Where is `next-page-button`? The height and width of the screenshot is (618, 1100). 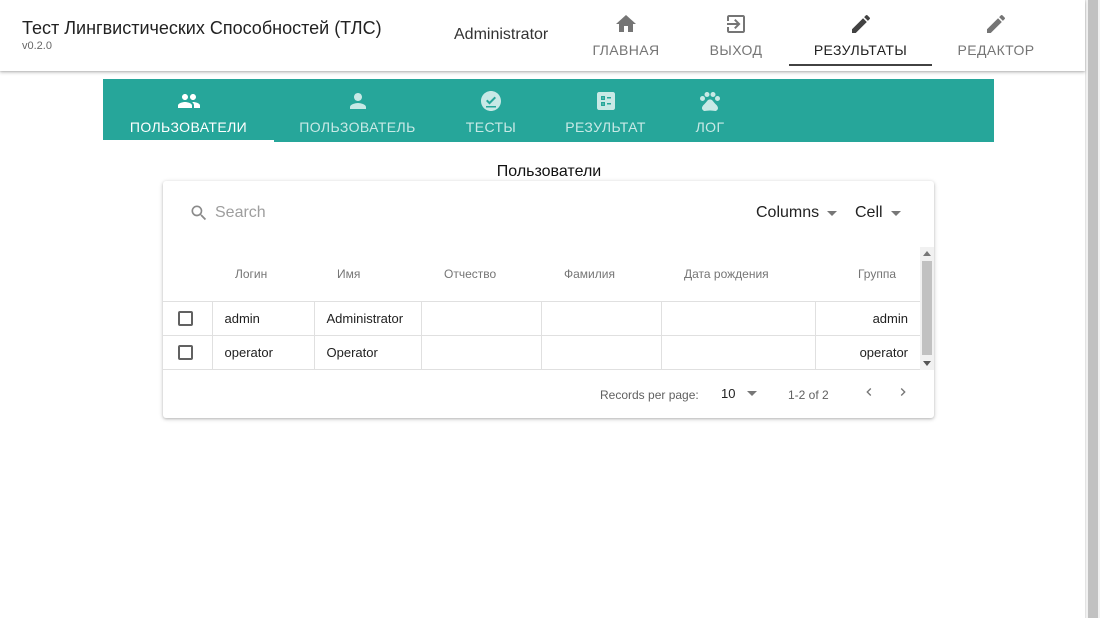 next-page-button is located at coordinates (903, 392).